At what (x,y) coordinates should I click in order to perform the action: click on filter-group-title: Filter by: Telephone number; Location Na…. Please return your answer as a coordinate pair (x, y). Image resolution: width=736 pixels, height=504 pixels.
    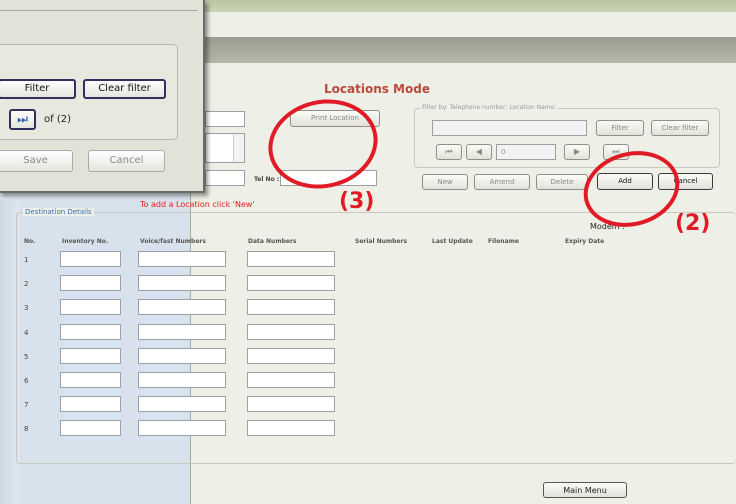
    Looking at the image, I should click on (489, 107).